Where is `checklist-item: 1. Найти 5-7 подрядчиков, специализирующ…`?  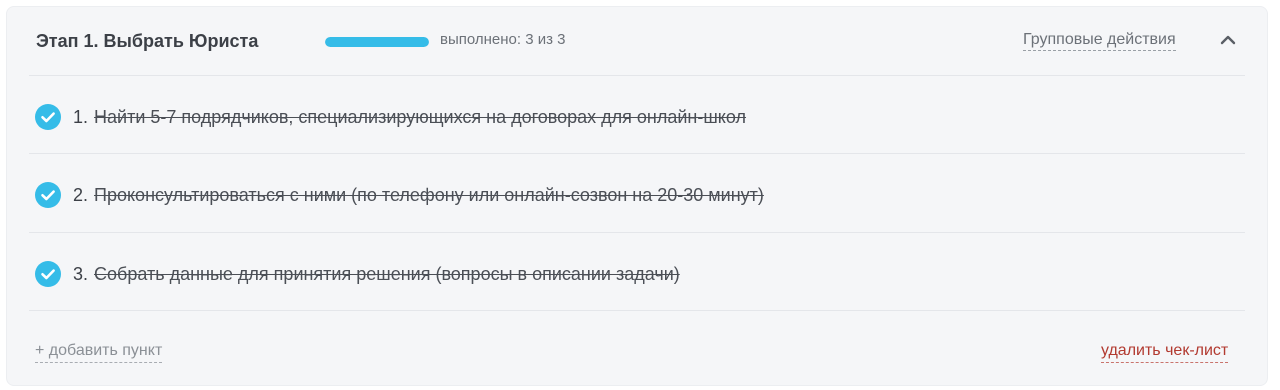
checklist-item: 1. Найти 5-7 подрядчиков, специализирующ… is located at coordinates (636, 117).